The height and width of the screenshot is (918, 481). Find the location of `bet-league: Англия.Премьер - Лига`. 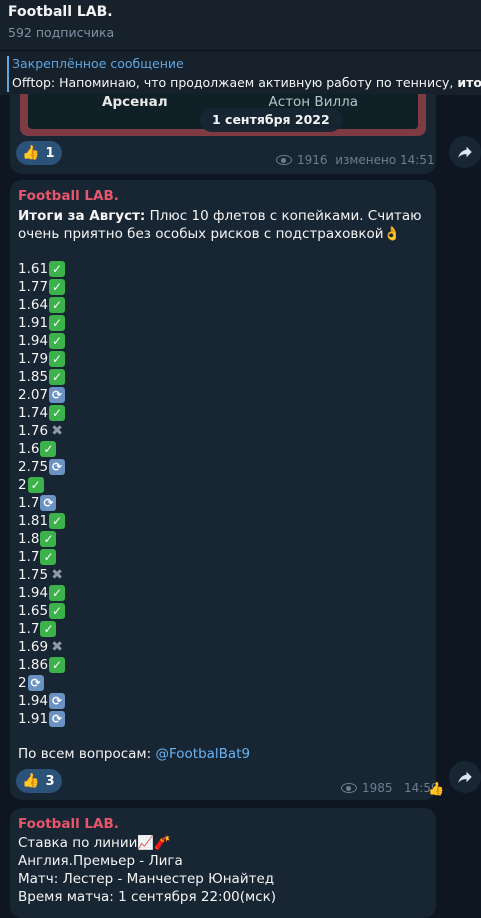

bet-league: Англия.Премьер - Лига is located at coordinates (100, 861).